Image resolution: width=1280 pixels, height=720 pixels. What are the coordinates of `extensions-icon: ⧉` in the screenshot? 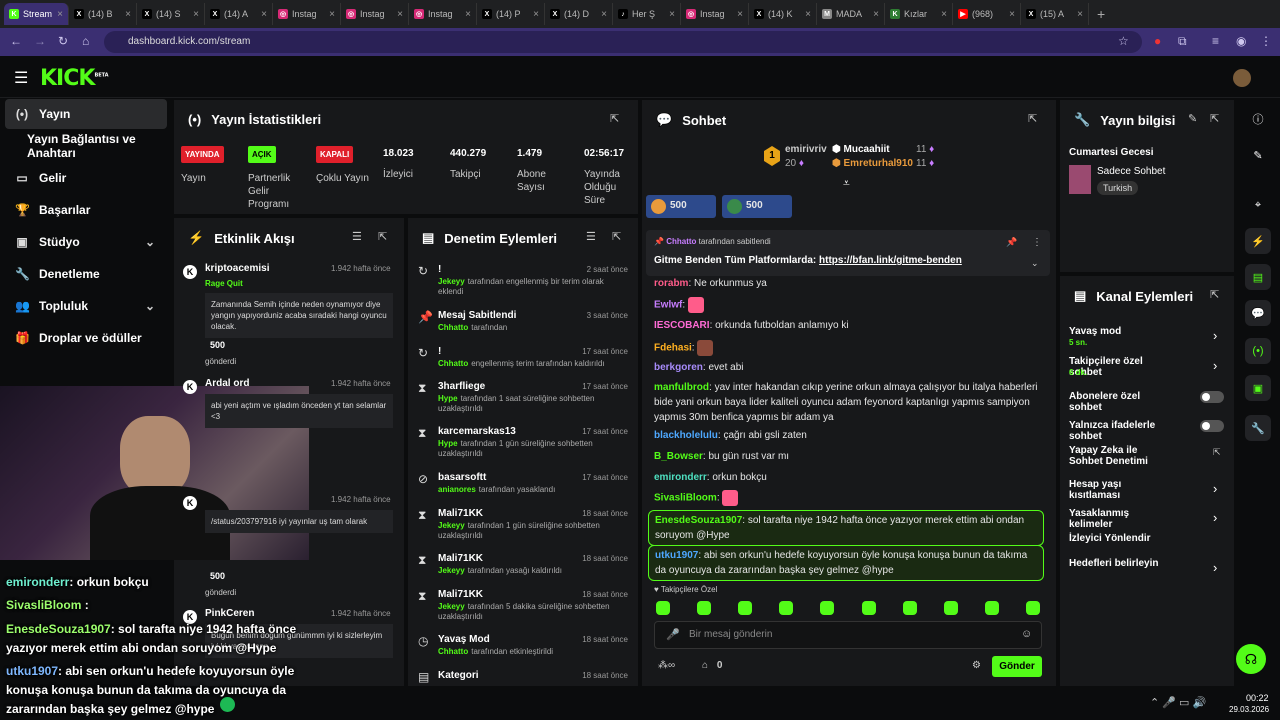 It's located at (1182, 41).